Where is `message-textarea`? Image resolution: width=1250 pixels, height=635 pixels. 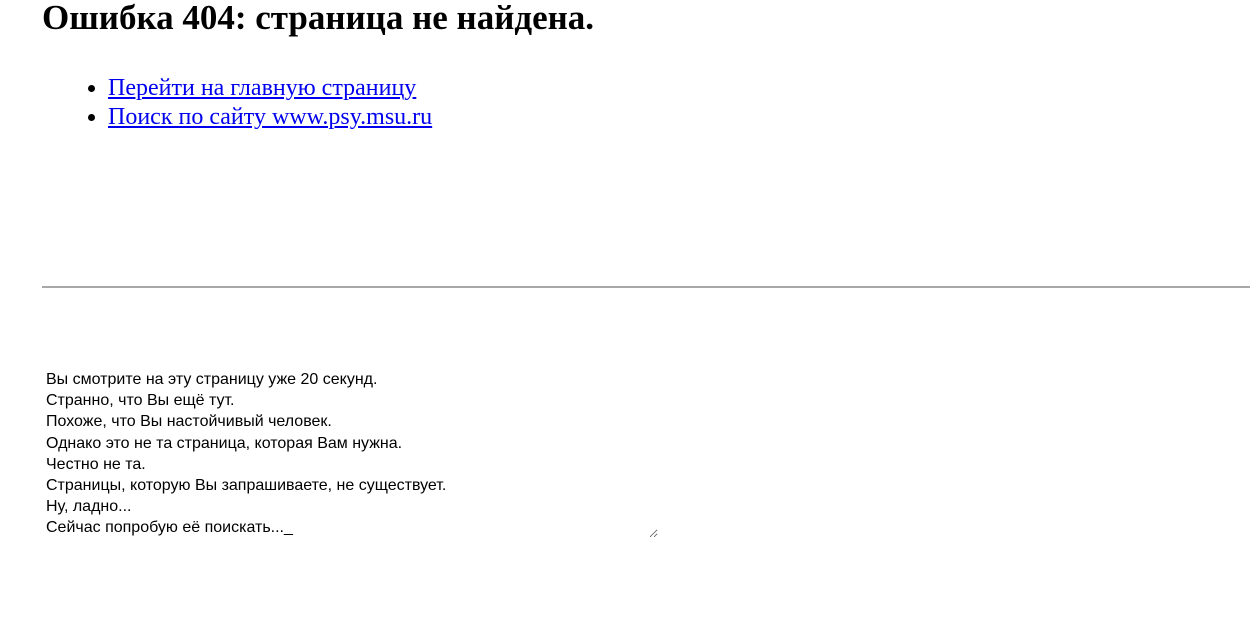 message-textarea is located at coordinates (350, 452).